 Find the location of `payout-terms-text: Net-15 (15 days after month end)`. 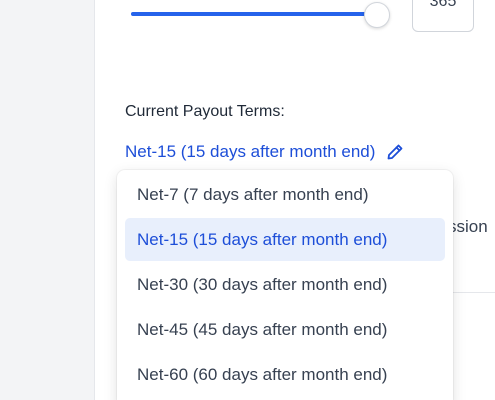

payout-terms-text: Net-15 (15 days after month end) is located at coordinates (250, 152).